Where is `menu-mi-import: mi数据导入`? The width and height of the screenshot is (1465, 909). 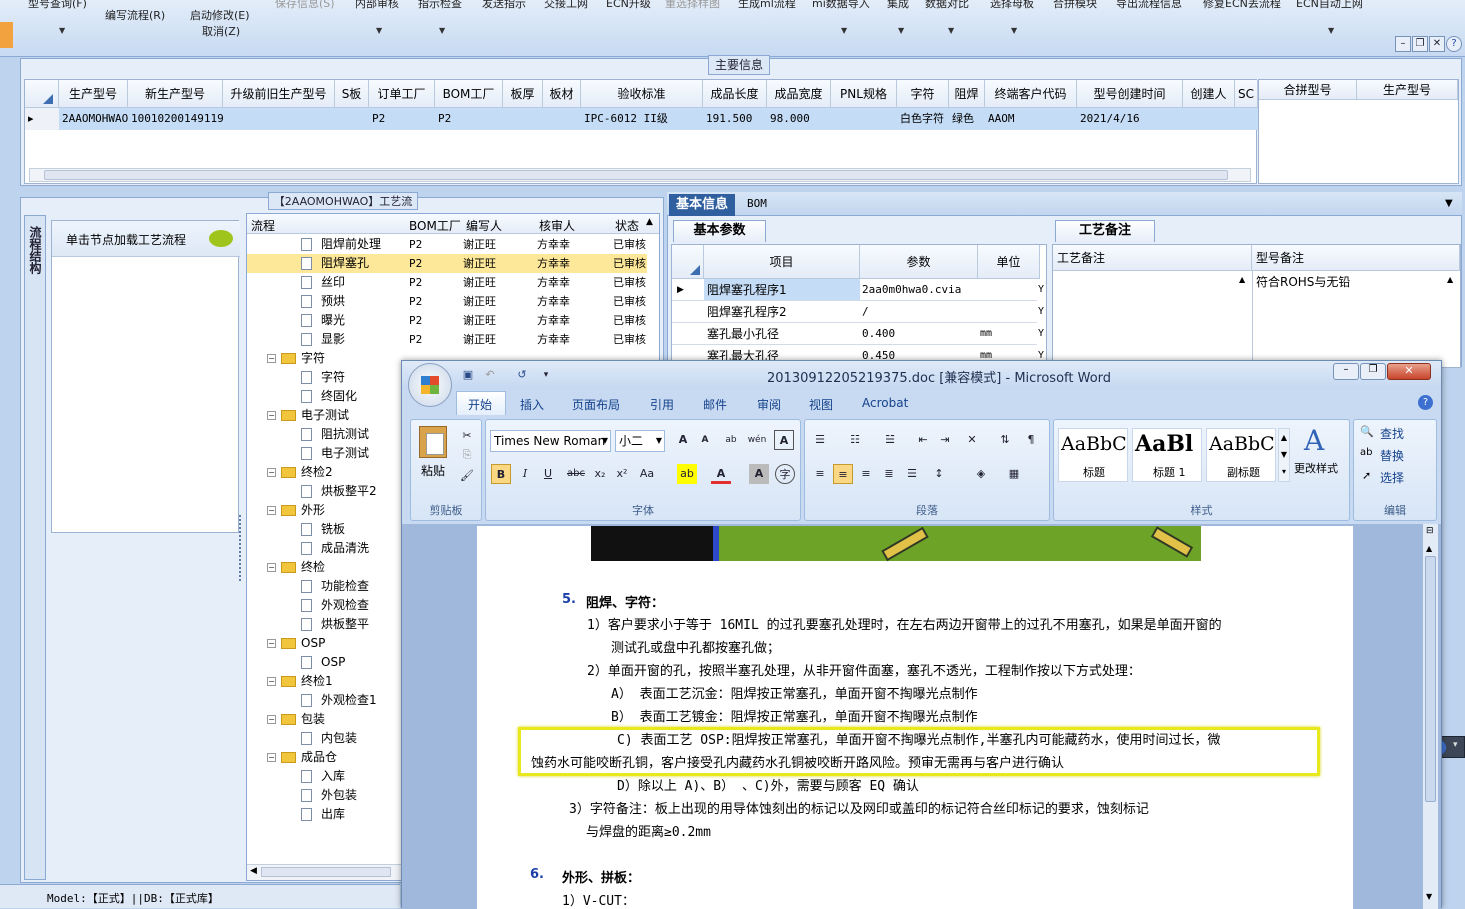 menu-mi-import: mi数据导入 is located at coordinates (841, 5).